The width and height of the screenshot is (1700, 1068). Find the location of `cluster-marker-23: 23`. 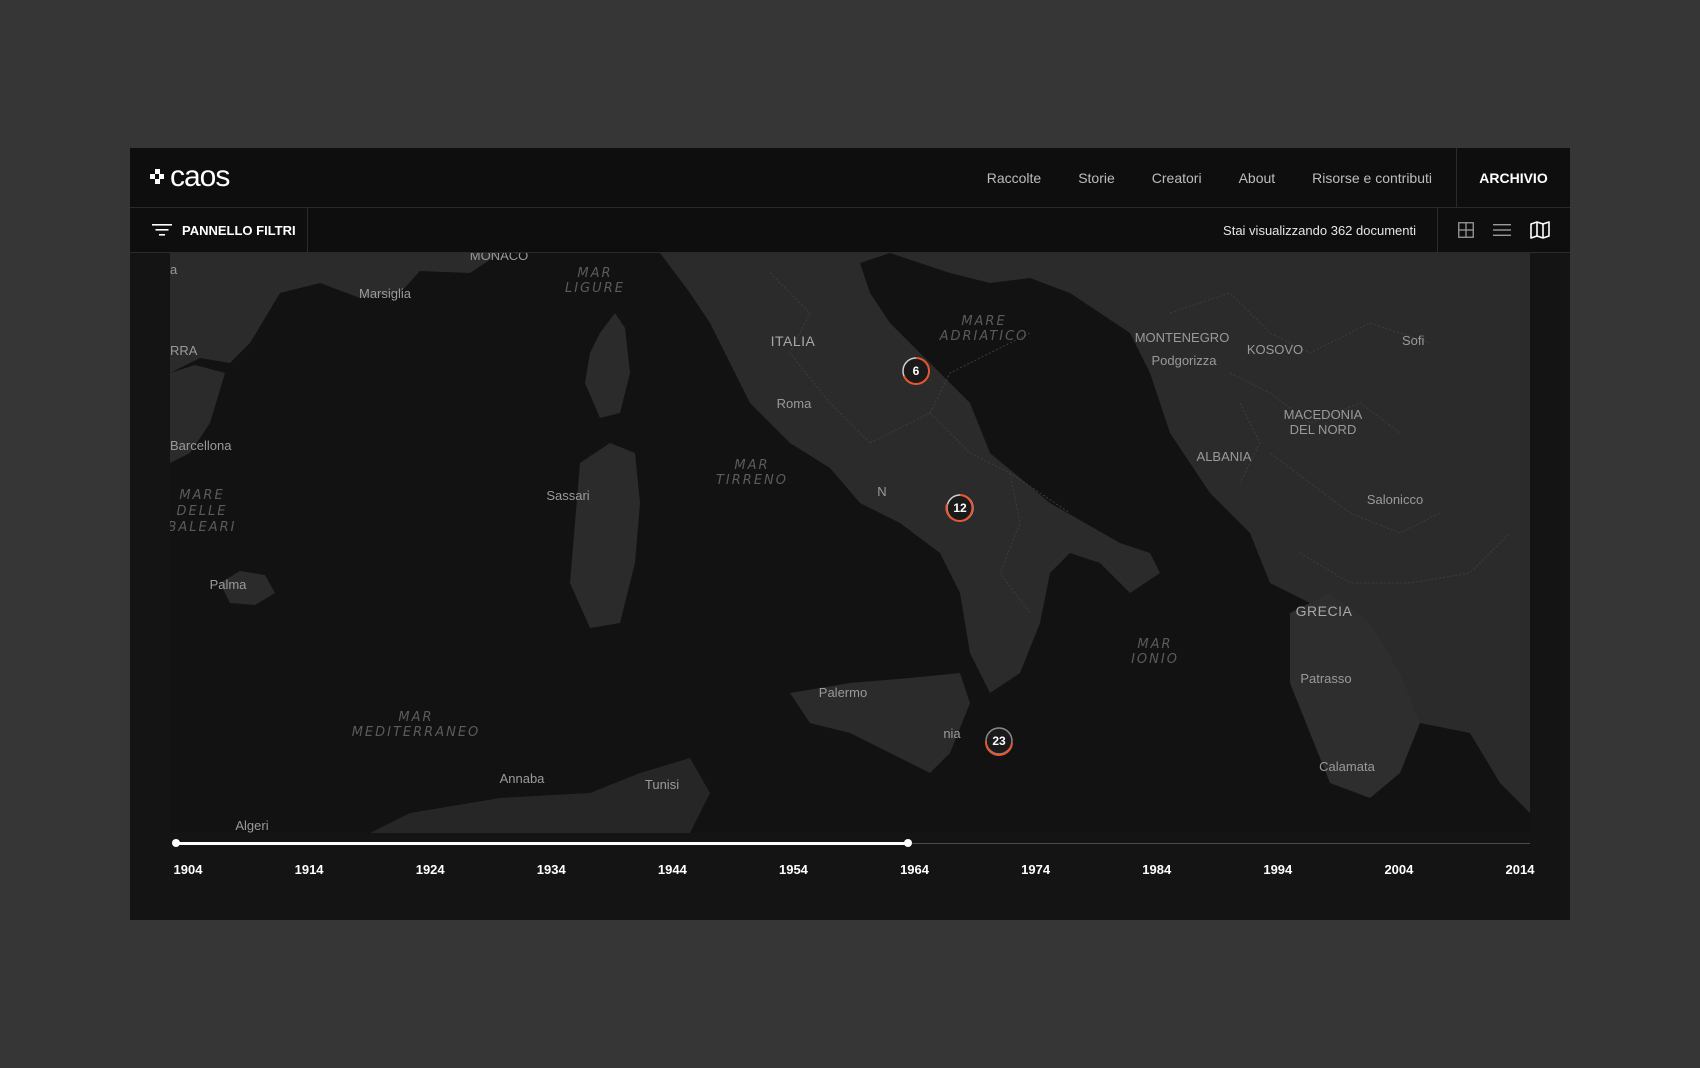

cluster-marker-23: 23 is located at coordinates (998, 741).